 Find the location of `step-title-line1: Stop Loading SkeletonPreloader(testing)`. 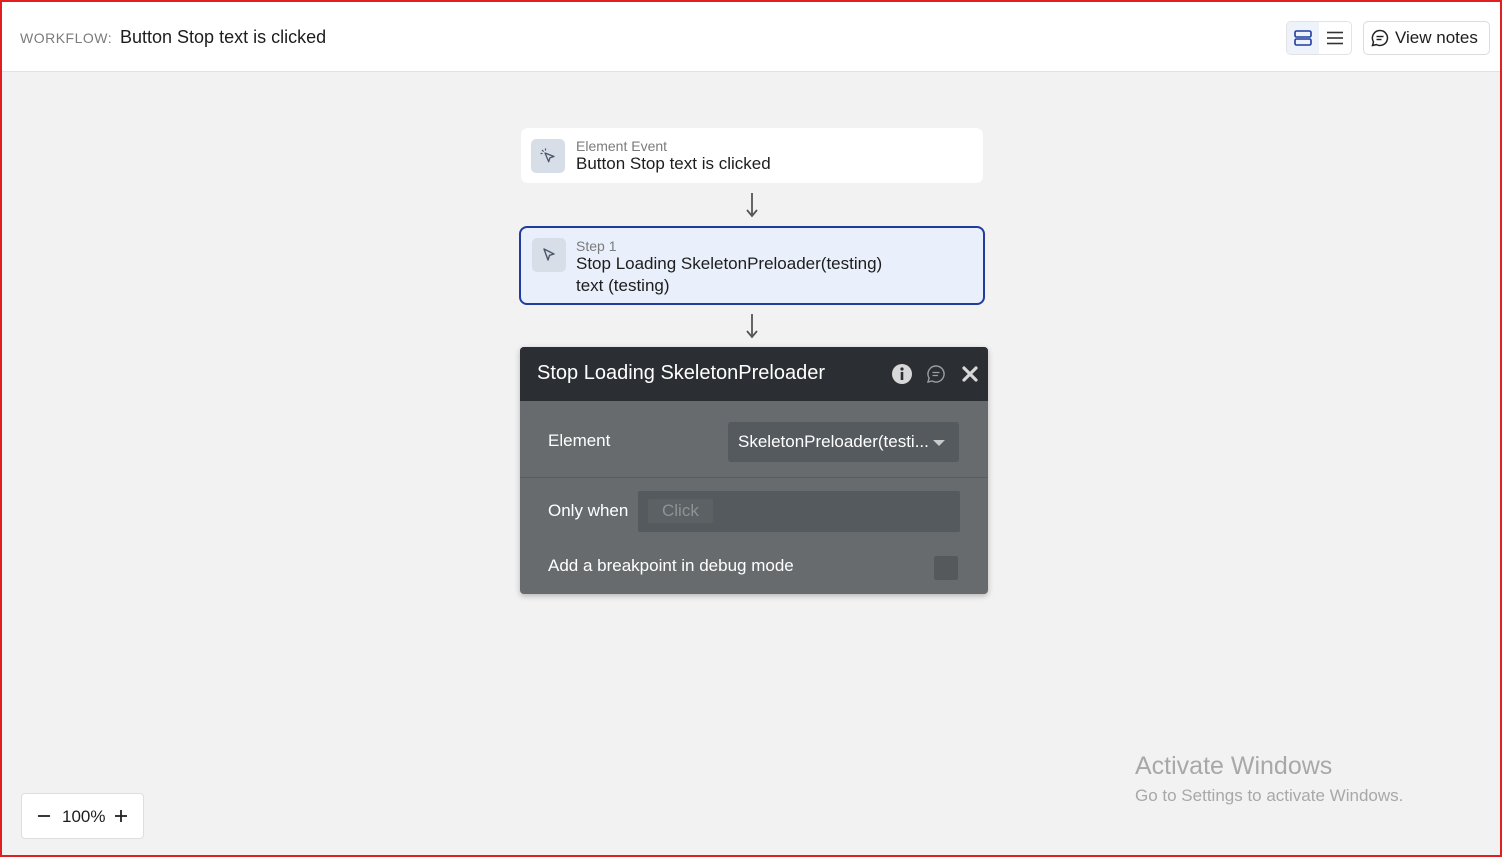

step-title-line1: Stop Loading SkeletonPreloader(testing) is located at coordinates (729, 263).